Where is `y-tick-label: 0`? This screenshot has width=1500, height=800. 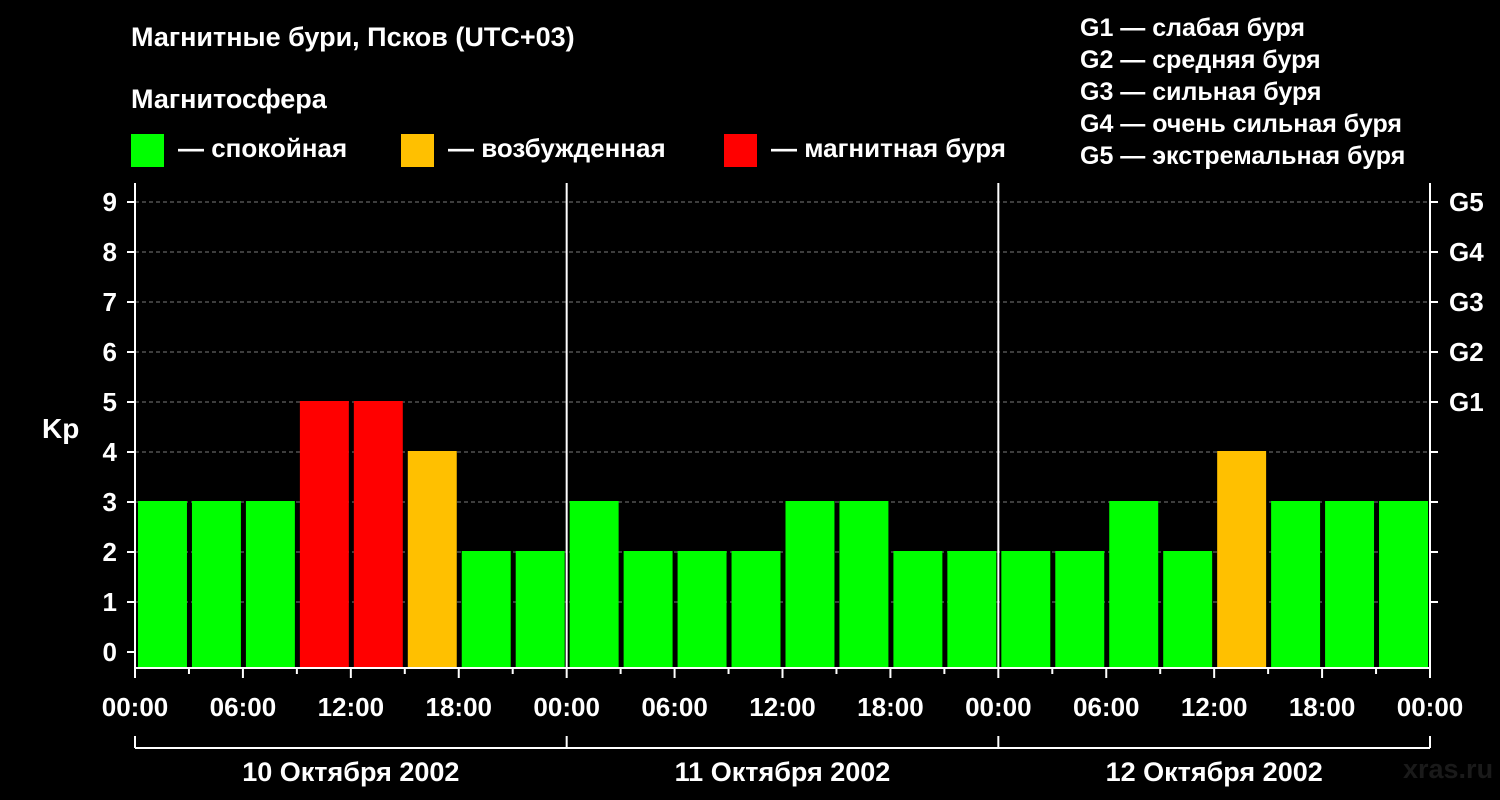
y-tick-label: 0 is located at coordinates (110, 652).